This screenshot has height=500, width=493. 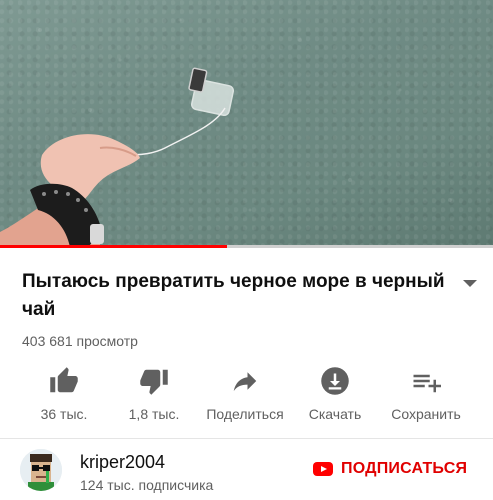 I want to click on dislike-button: 1,8 тыс., so click(x=154, y=393).